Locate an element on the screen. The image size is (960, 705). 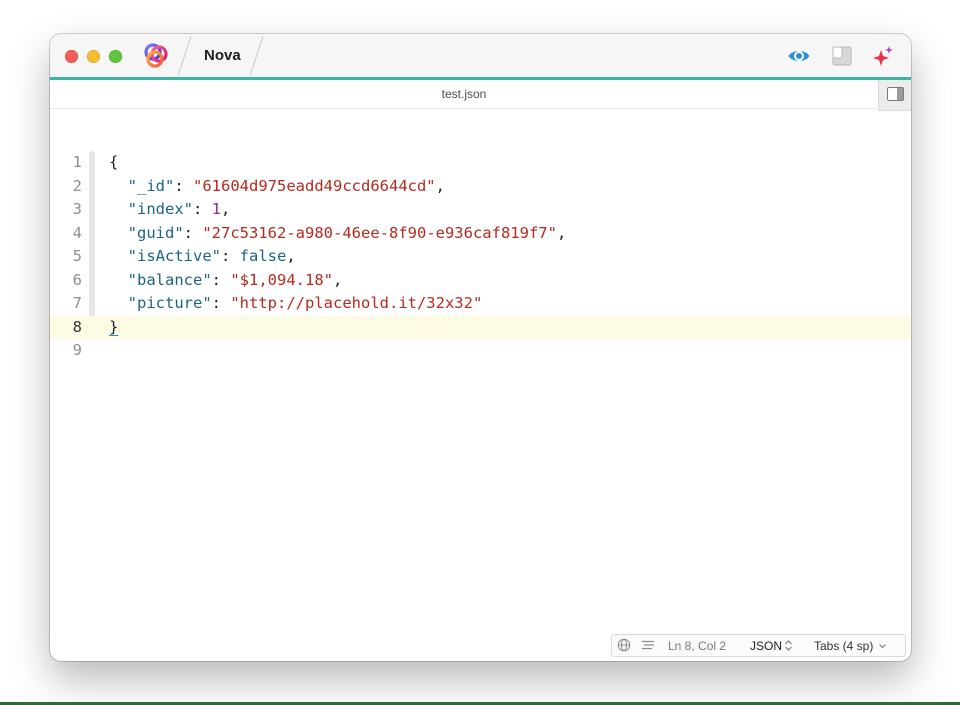
tab-bar: test.json is located at coordinates (480, 94).